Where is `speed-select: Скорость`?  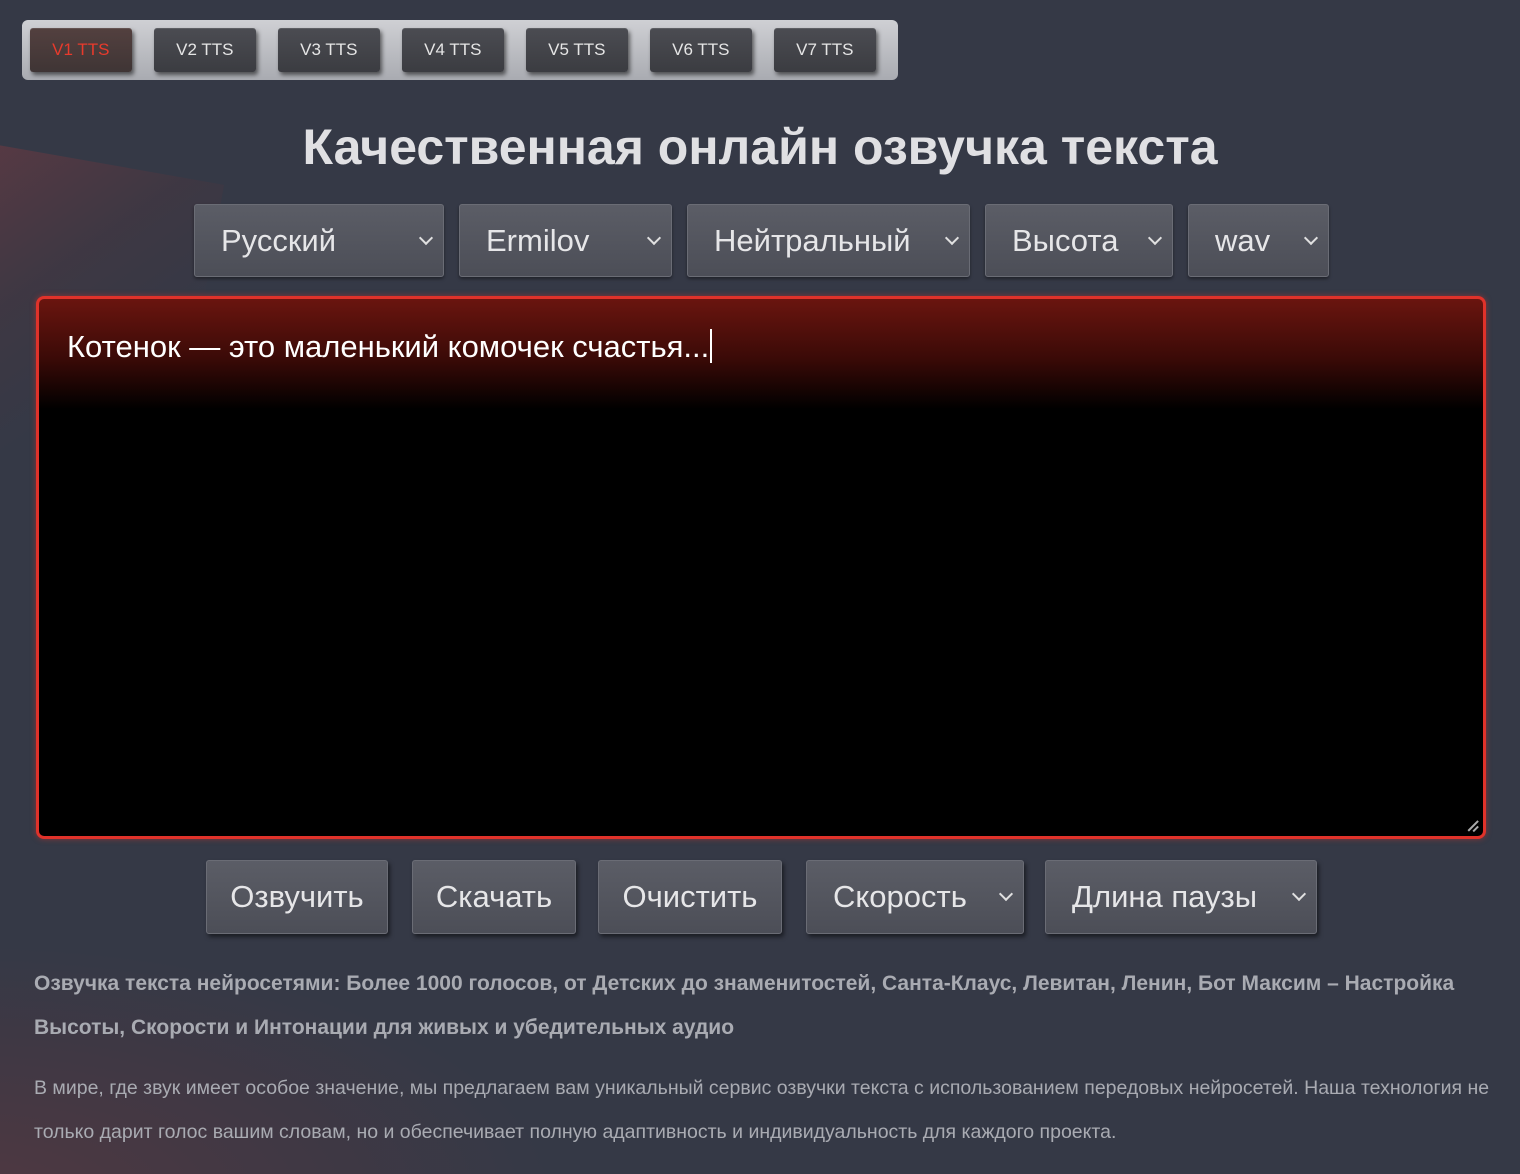 speed-select: Скорость is located at coordinates (915, 897).